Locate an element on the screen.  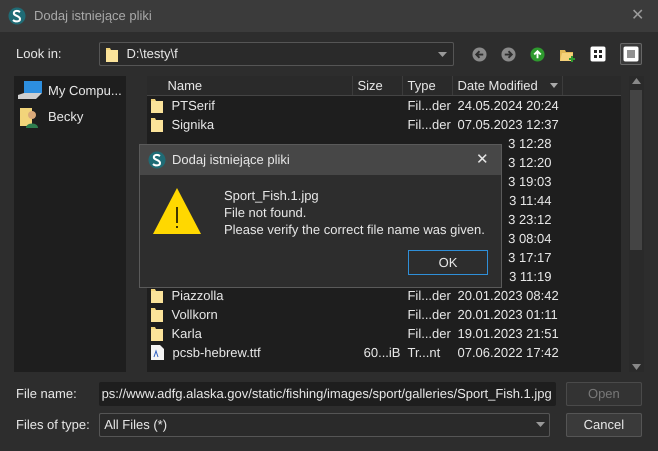
date-cell: 20.01.2023 01:11 is located at coordinates (507, 314).